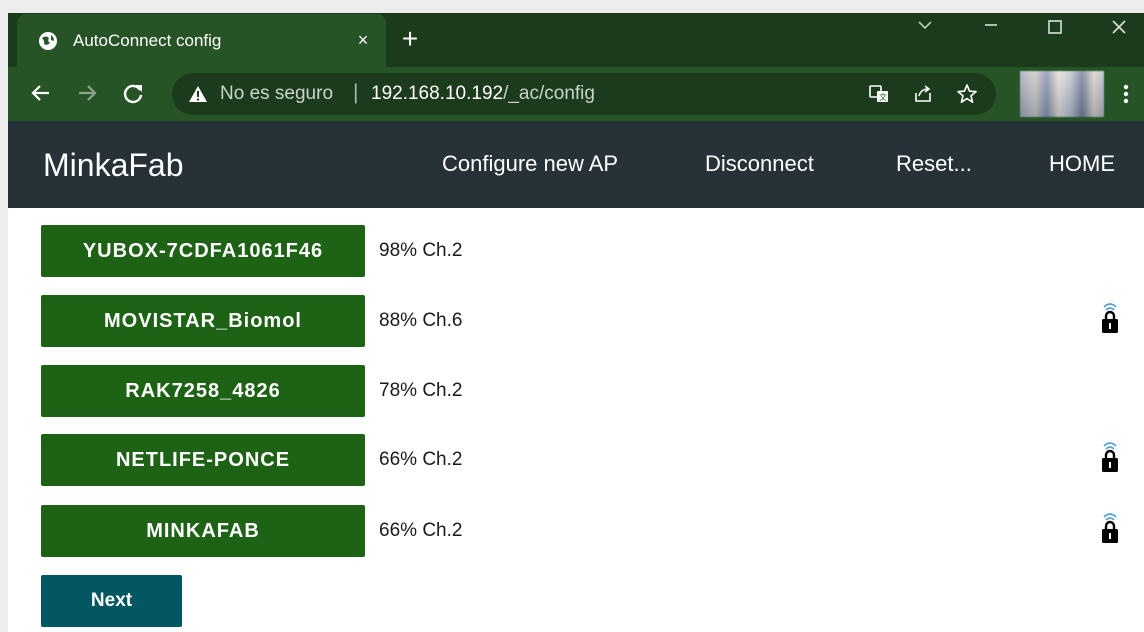 The image size is (1144, 632). Describe the element at coordinates (87, 93) in the screenshot. I see `forward-icon` at that location.